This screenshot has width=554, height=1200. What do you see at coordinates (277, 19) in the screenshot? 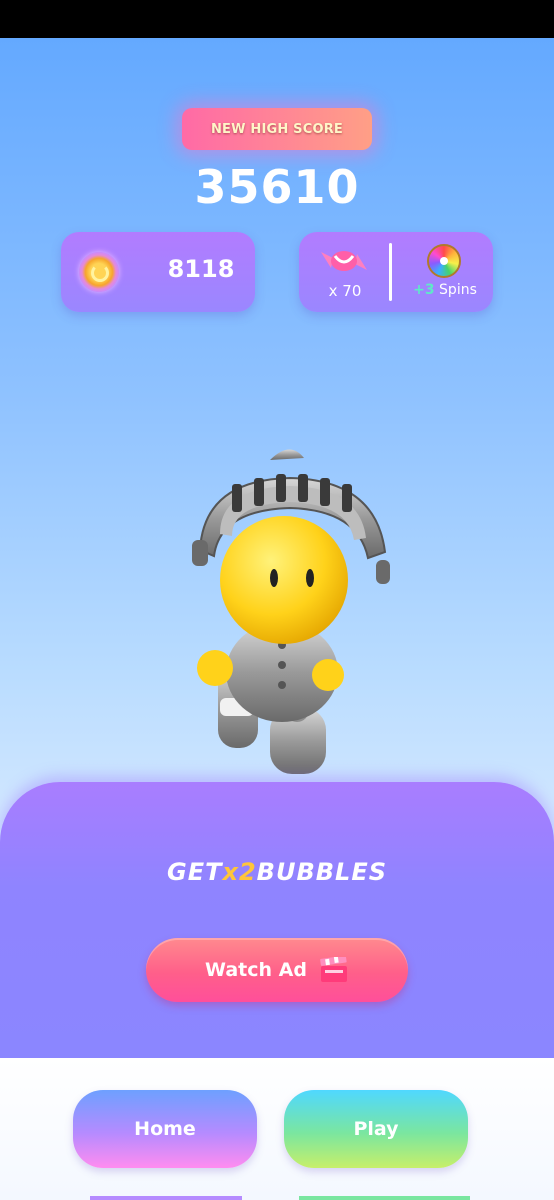
I see `status-bar` at bounding box center [277, 19].